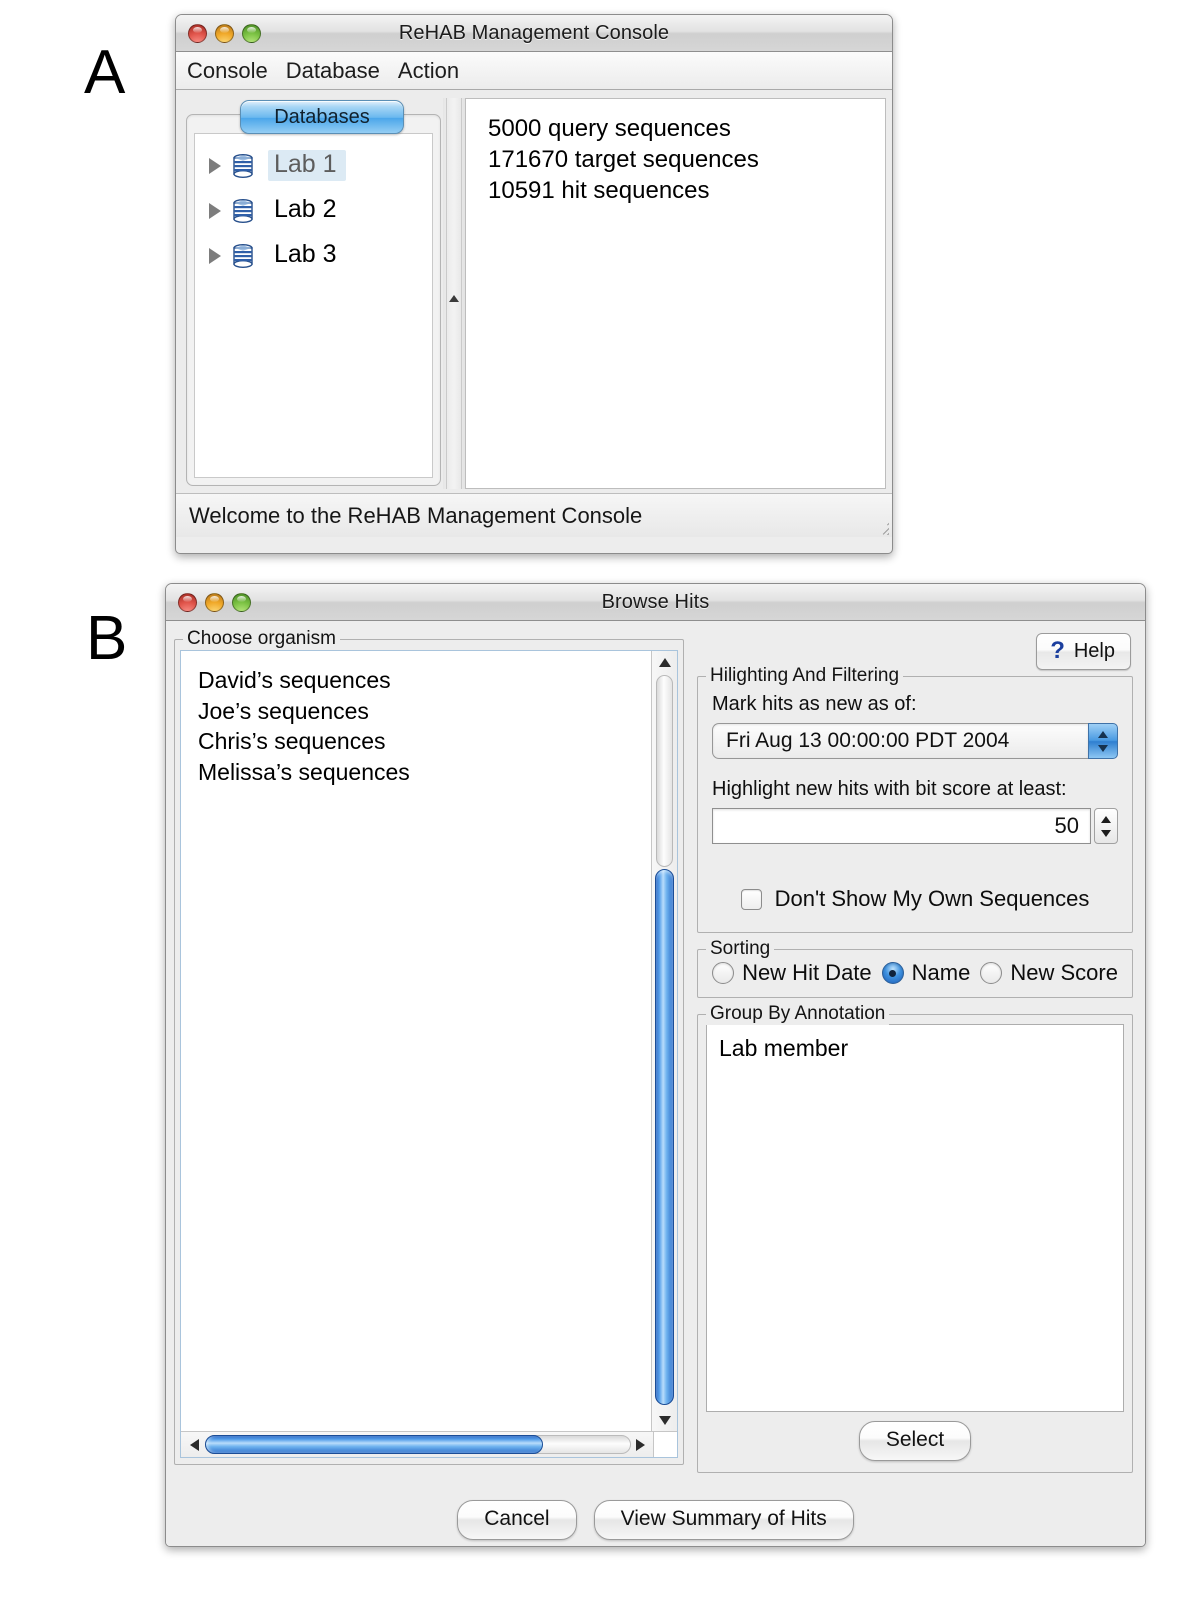 Image resolution: width=1200 pixels, height=1600 pixels. What do you see at coordinates (424, 711) in the screenshot?
I see `list-item: Joe’s sequences` at bounding box center [424, 711].